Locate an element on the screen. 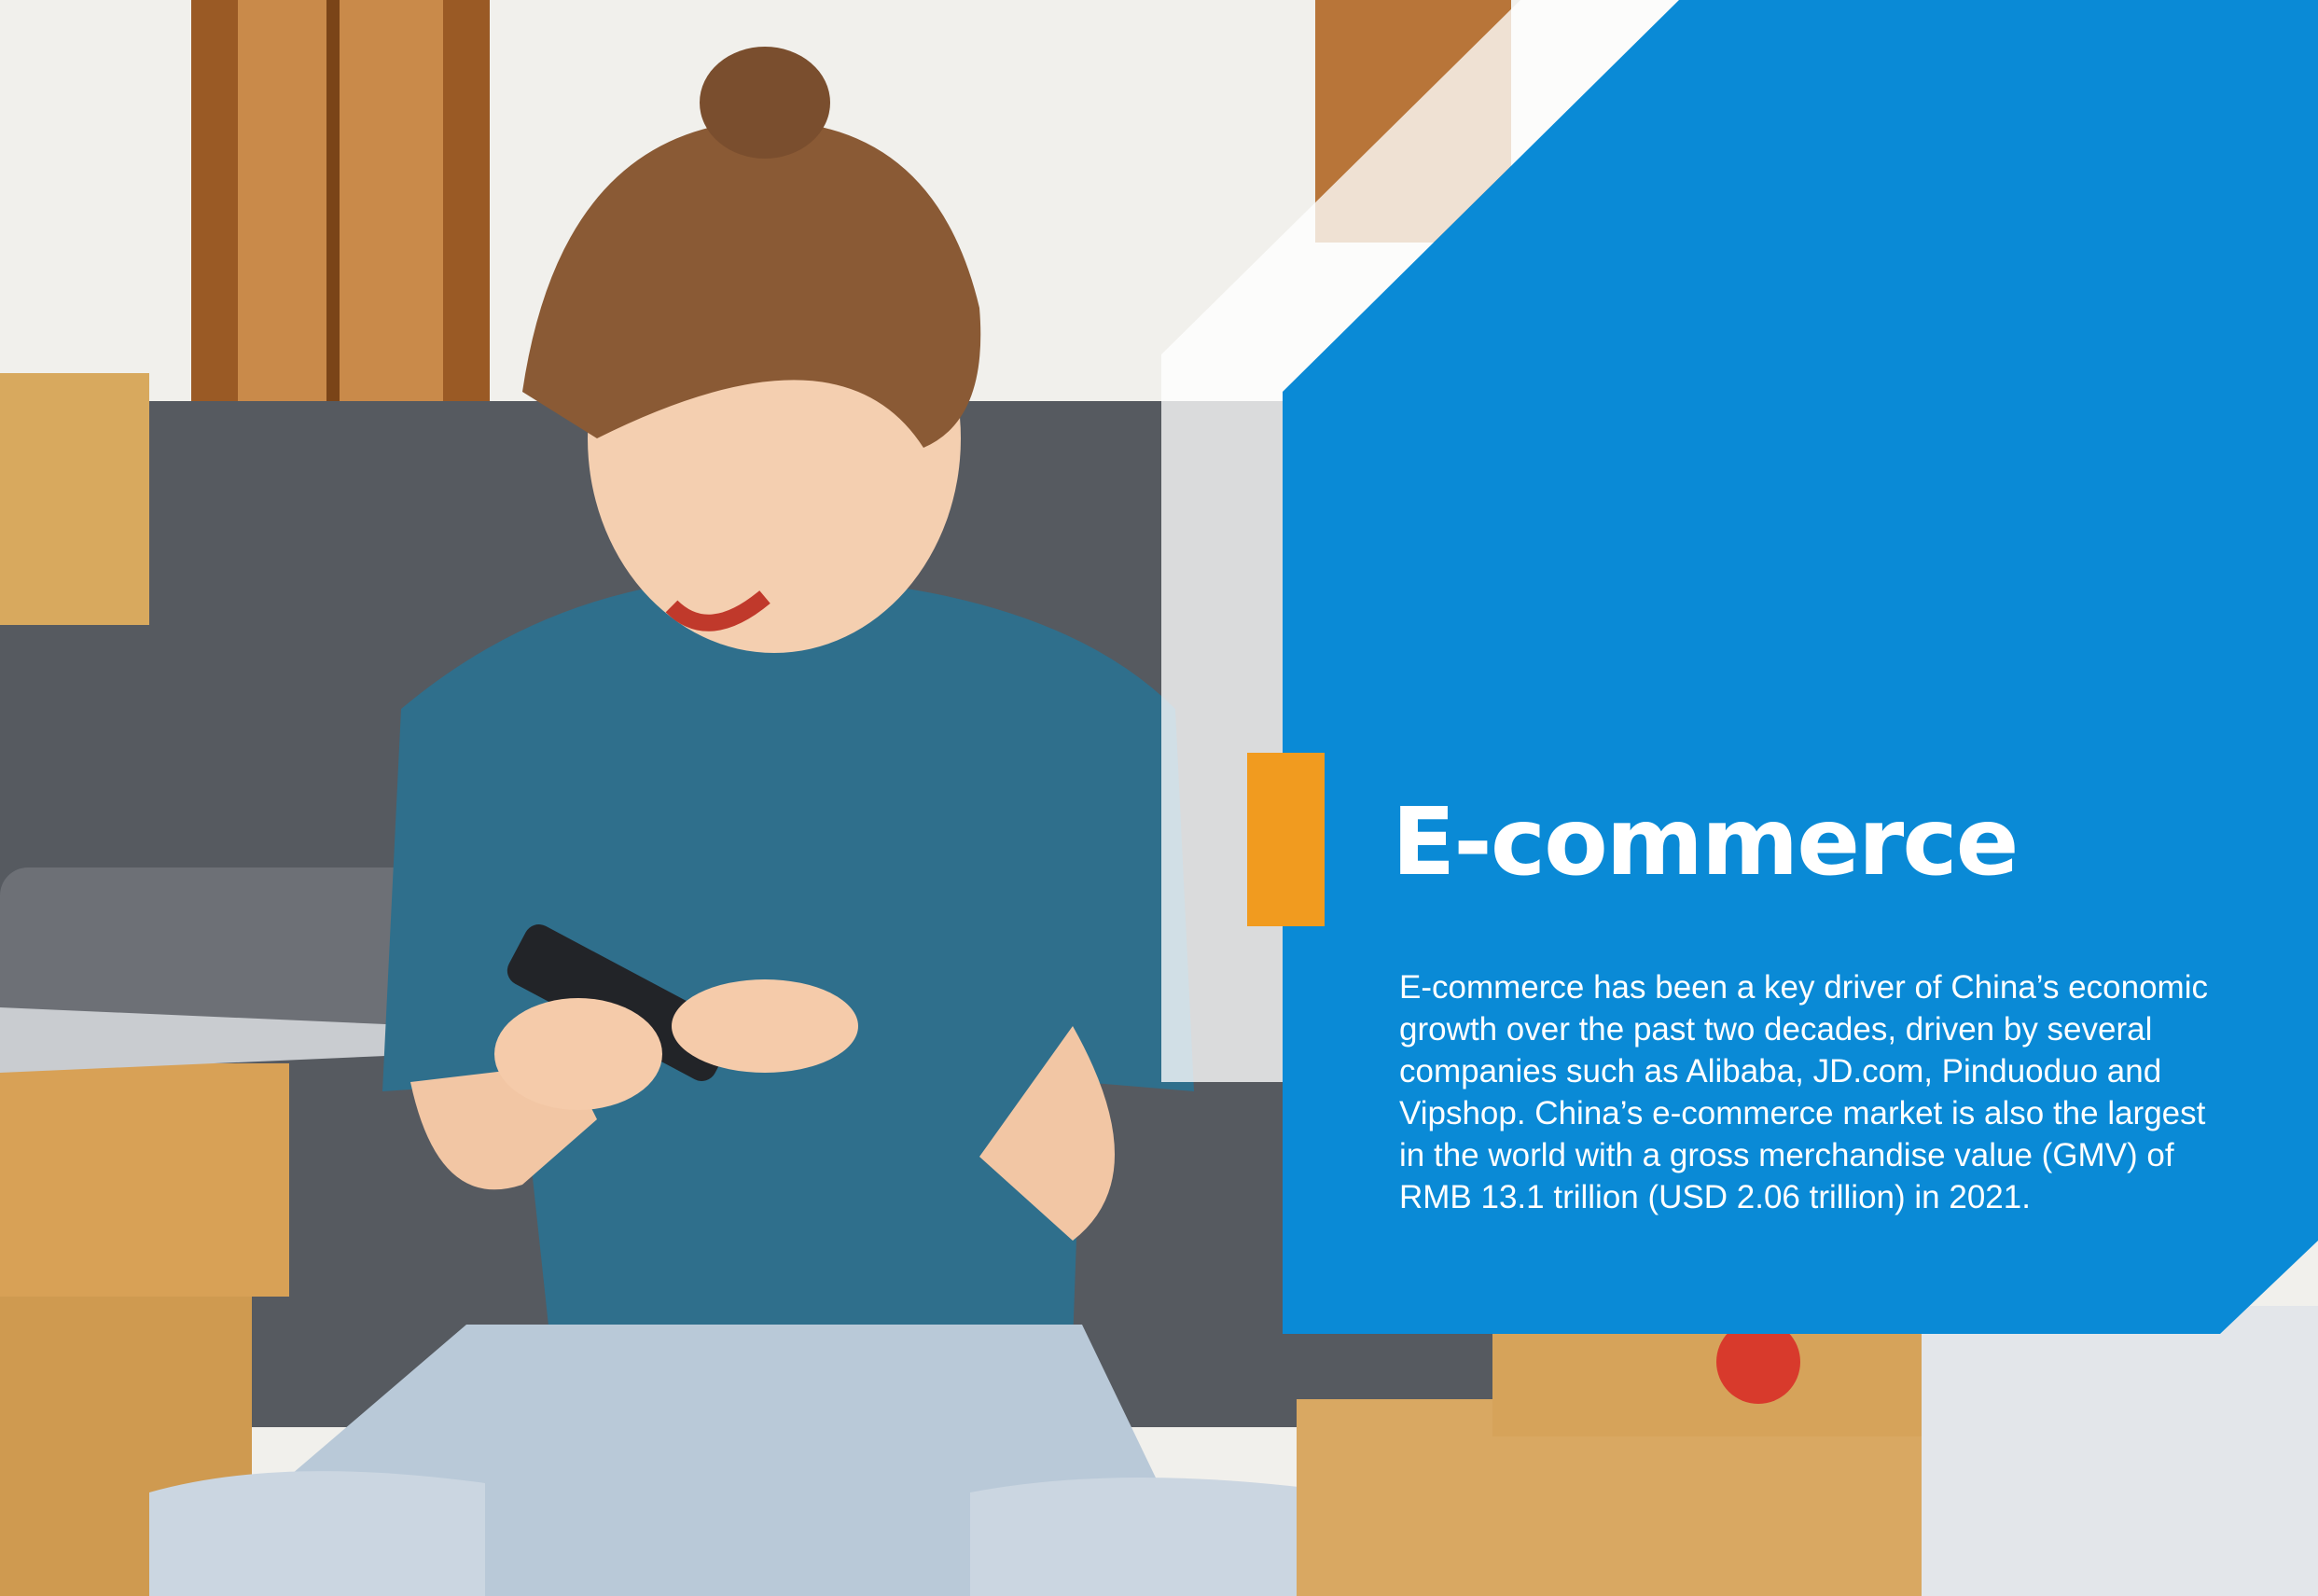 The image size is (2318, 1596). accent-bar is located at coordinates (1286, 839).